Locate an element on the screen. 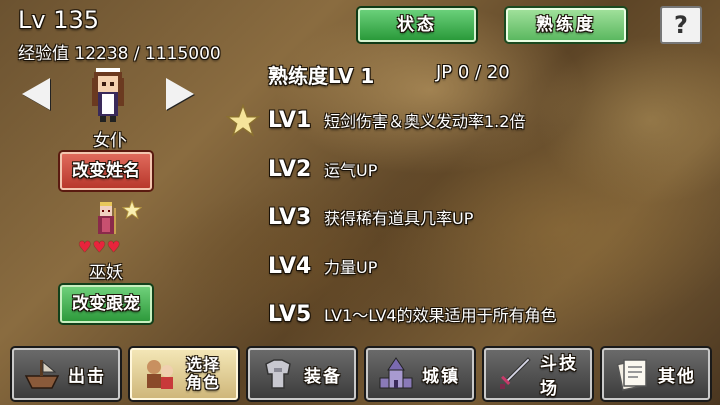  jp-points: JP 0 / 20 is located at coordinates (473, 72).